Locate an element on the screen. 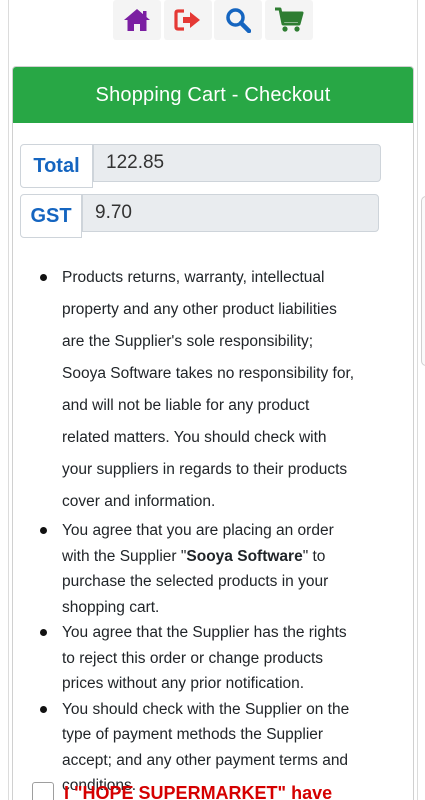 This screenshot has width=425, height=800. gst-row: GST 9.70 is located at coordinates (199, 216).